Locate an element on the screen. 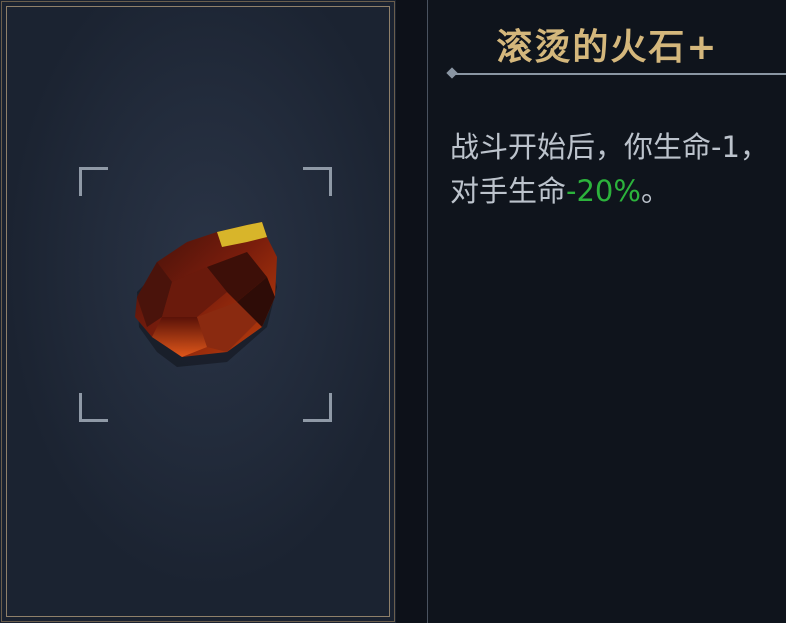 This screenshot has height=623, width=786. item-name: 滚烫的火石+ is located at coordinates (607, 47).